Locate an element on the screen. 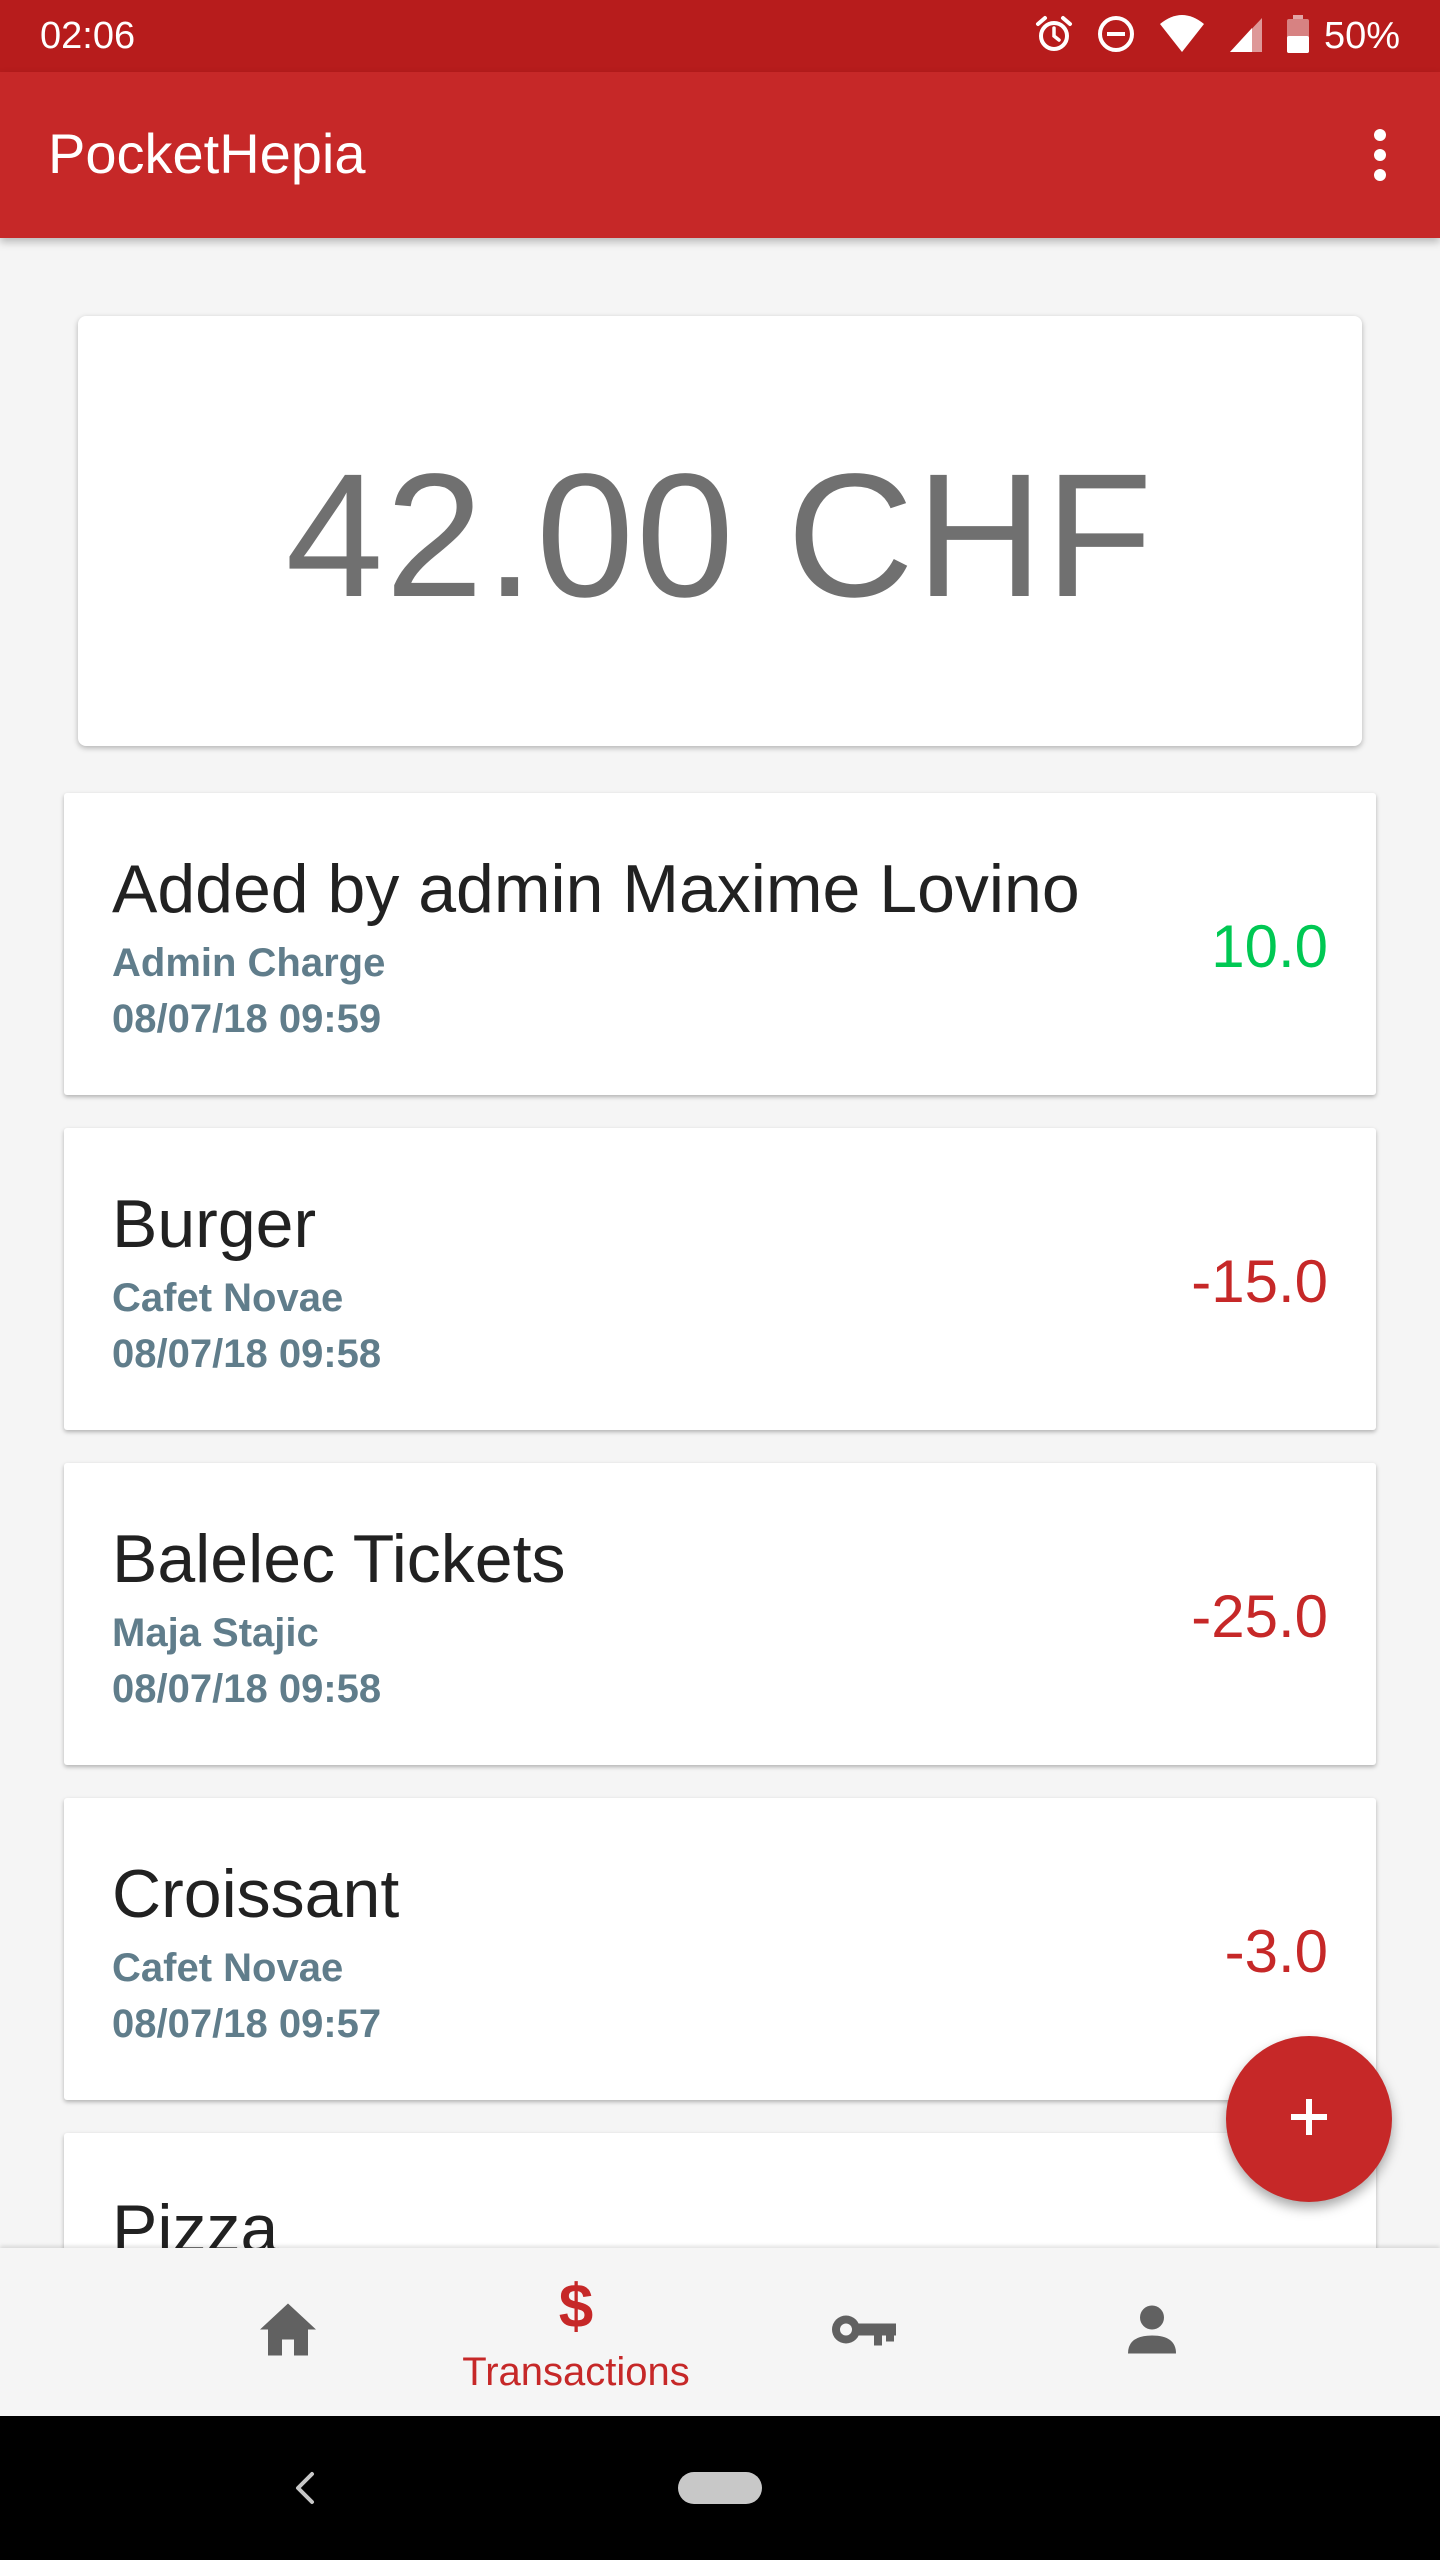 The height and width of the screenshot is (2560, 1440). nav-item-home is located at coordinates (288, 2332).